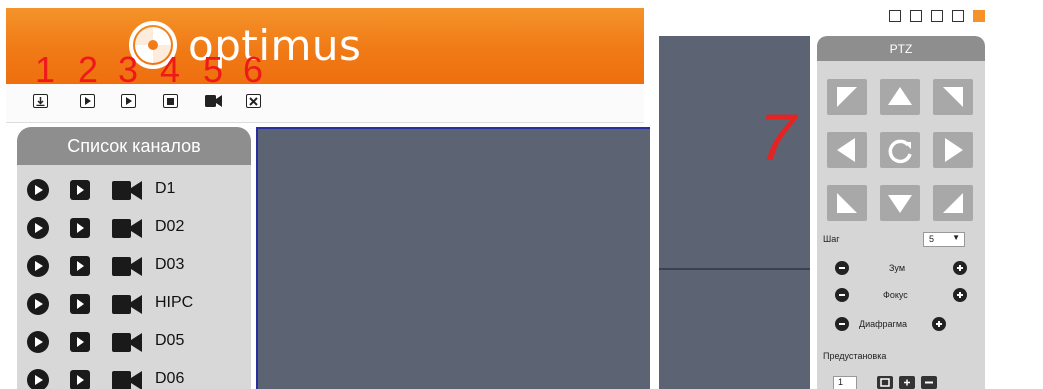  Describe the element at coordinates (134, 146) in the screenshot. I see `channel-list-title: Список каналов` at that location.